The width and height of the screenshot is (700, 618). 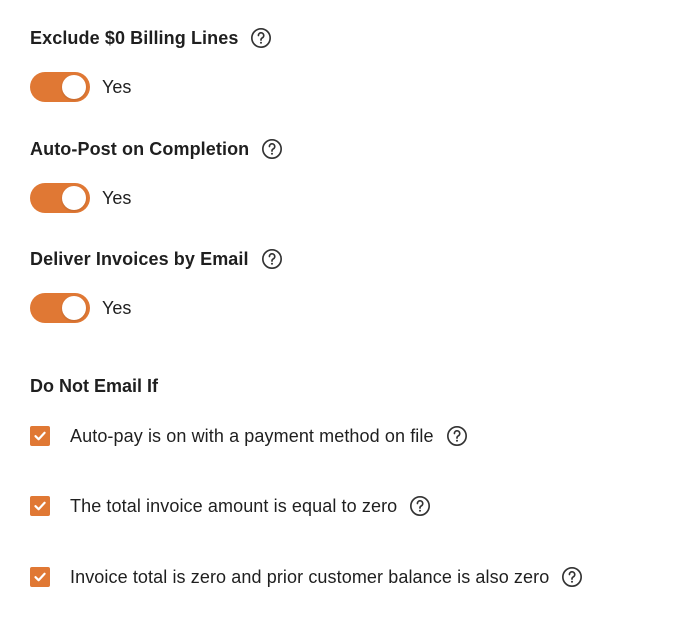 What do you see at coordinates (40, 436) in the screenshot?
I see `autopay-checkbox` at bounding box center [40, 436].